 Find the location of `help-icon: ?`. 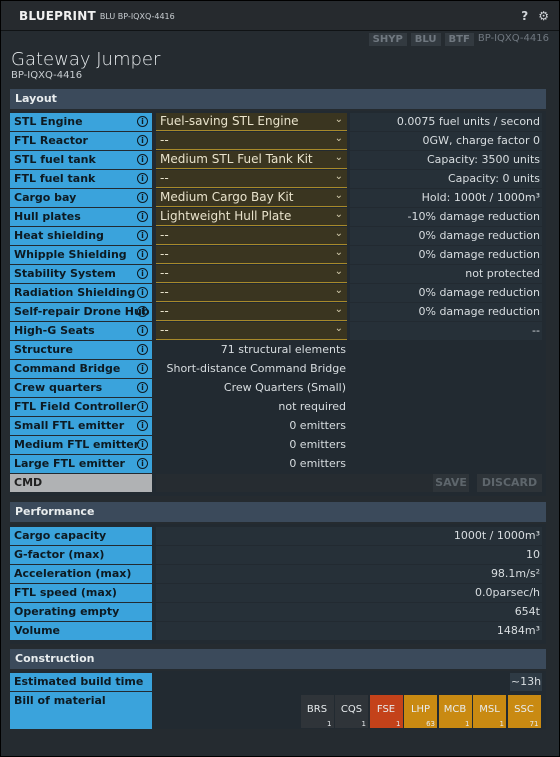

help-icon: ? is located at coordinates (524, 16).